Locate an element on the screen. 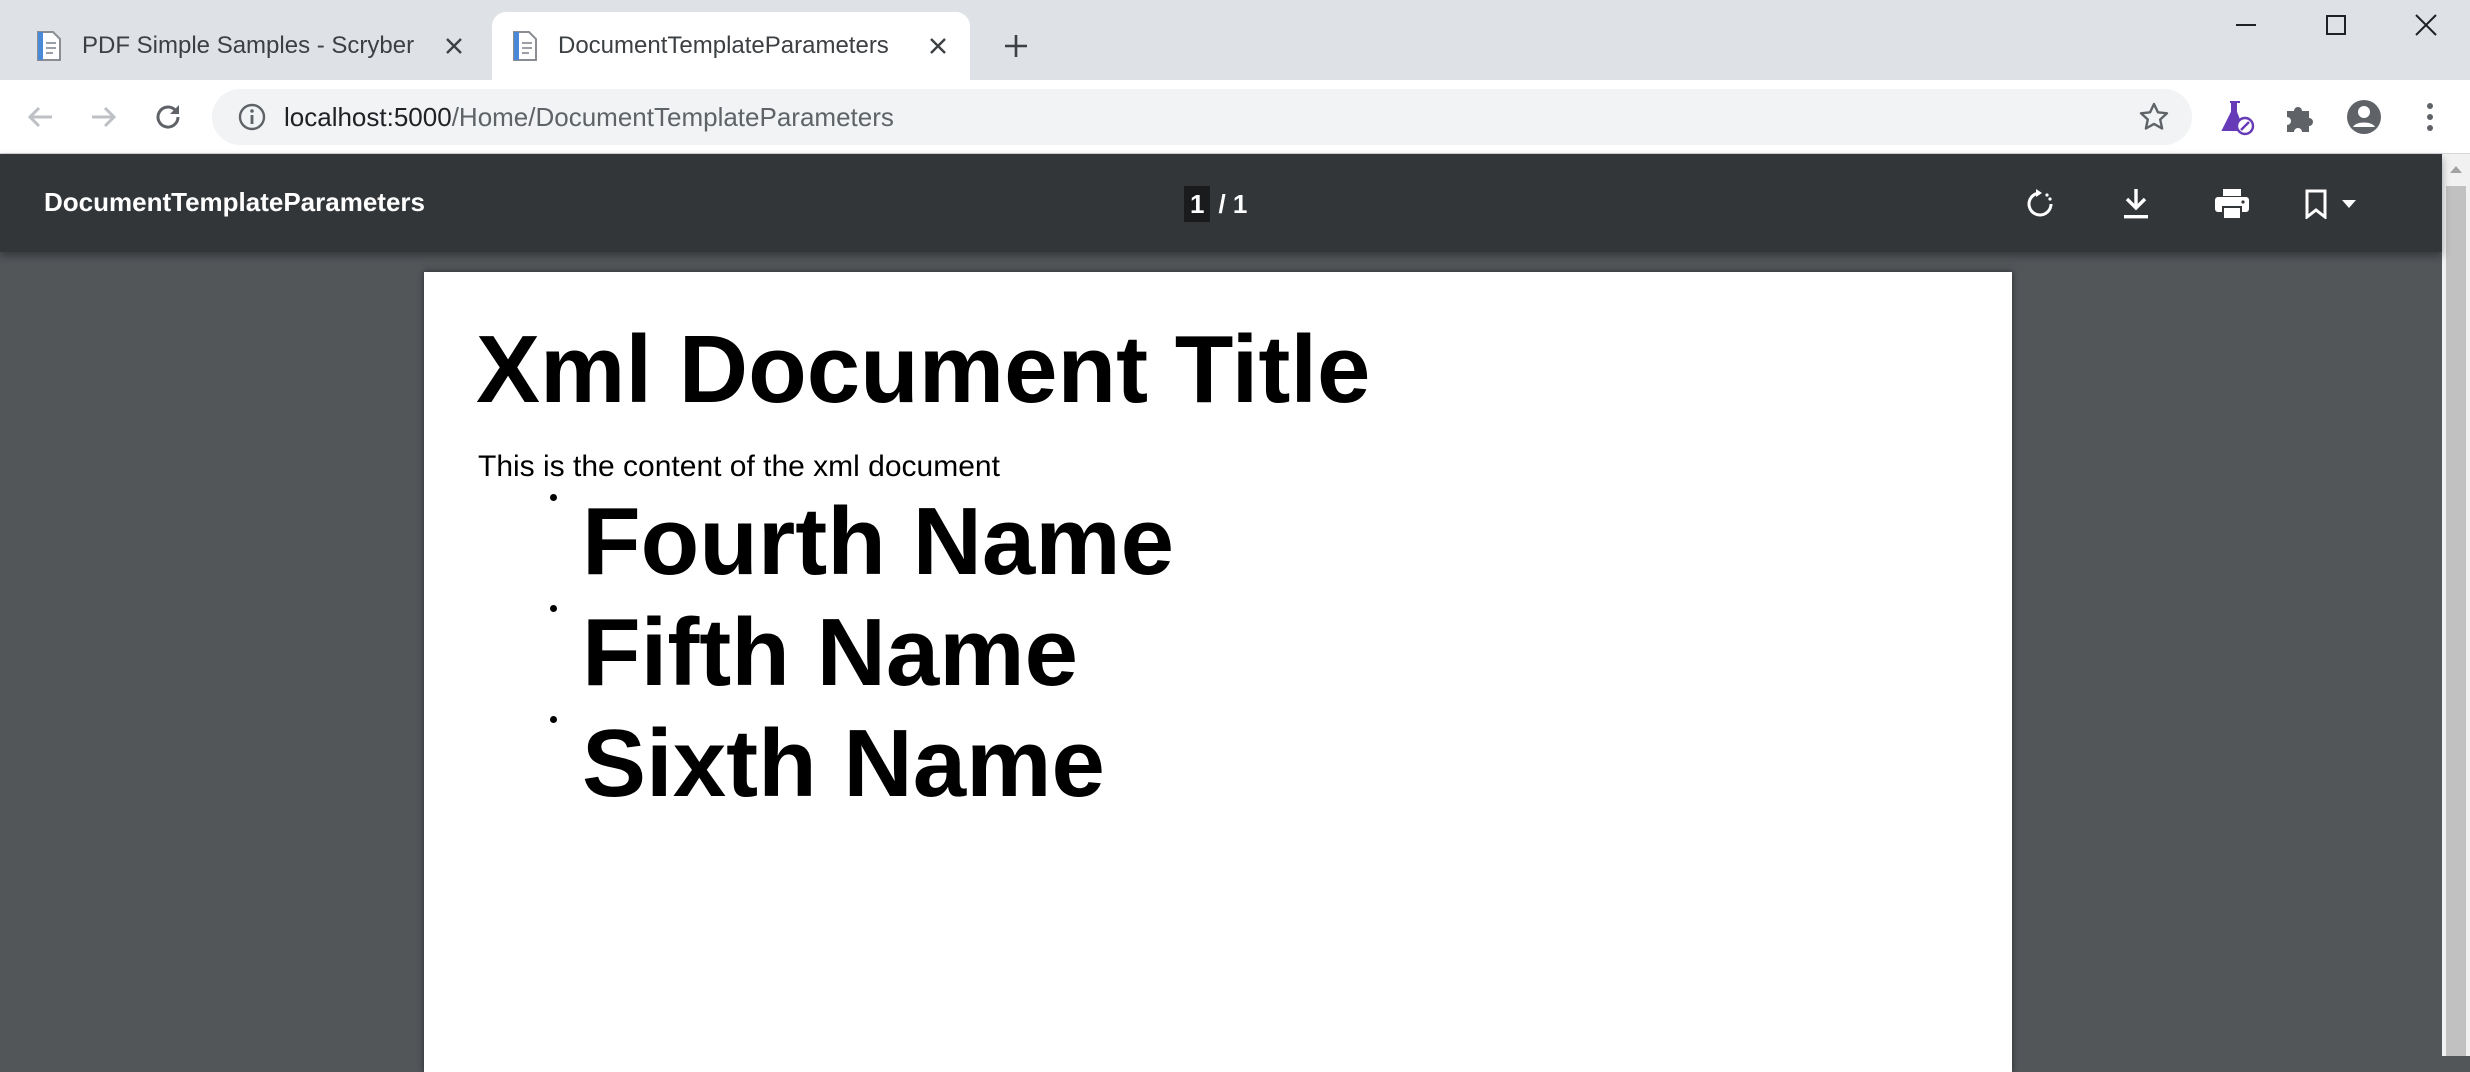 This screenshot has height=1072, width=2470. current-page-input: 1 is located at coordinates (1197, 204).